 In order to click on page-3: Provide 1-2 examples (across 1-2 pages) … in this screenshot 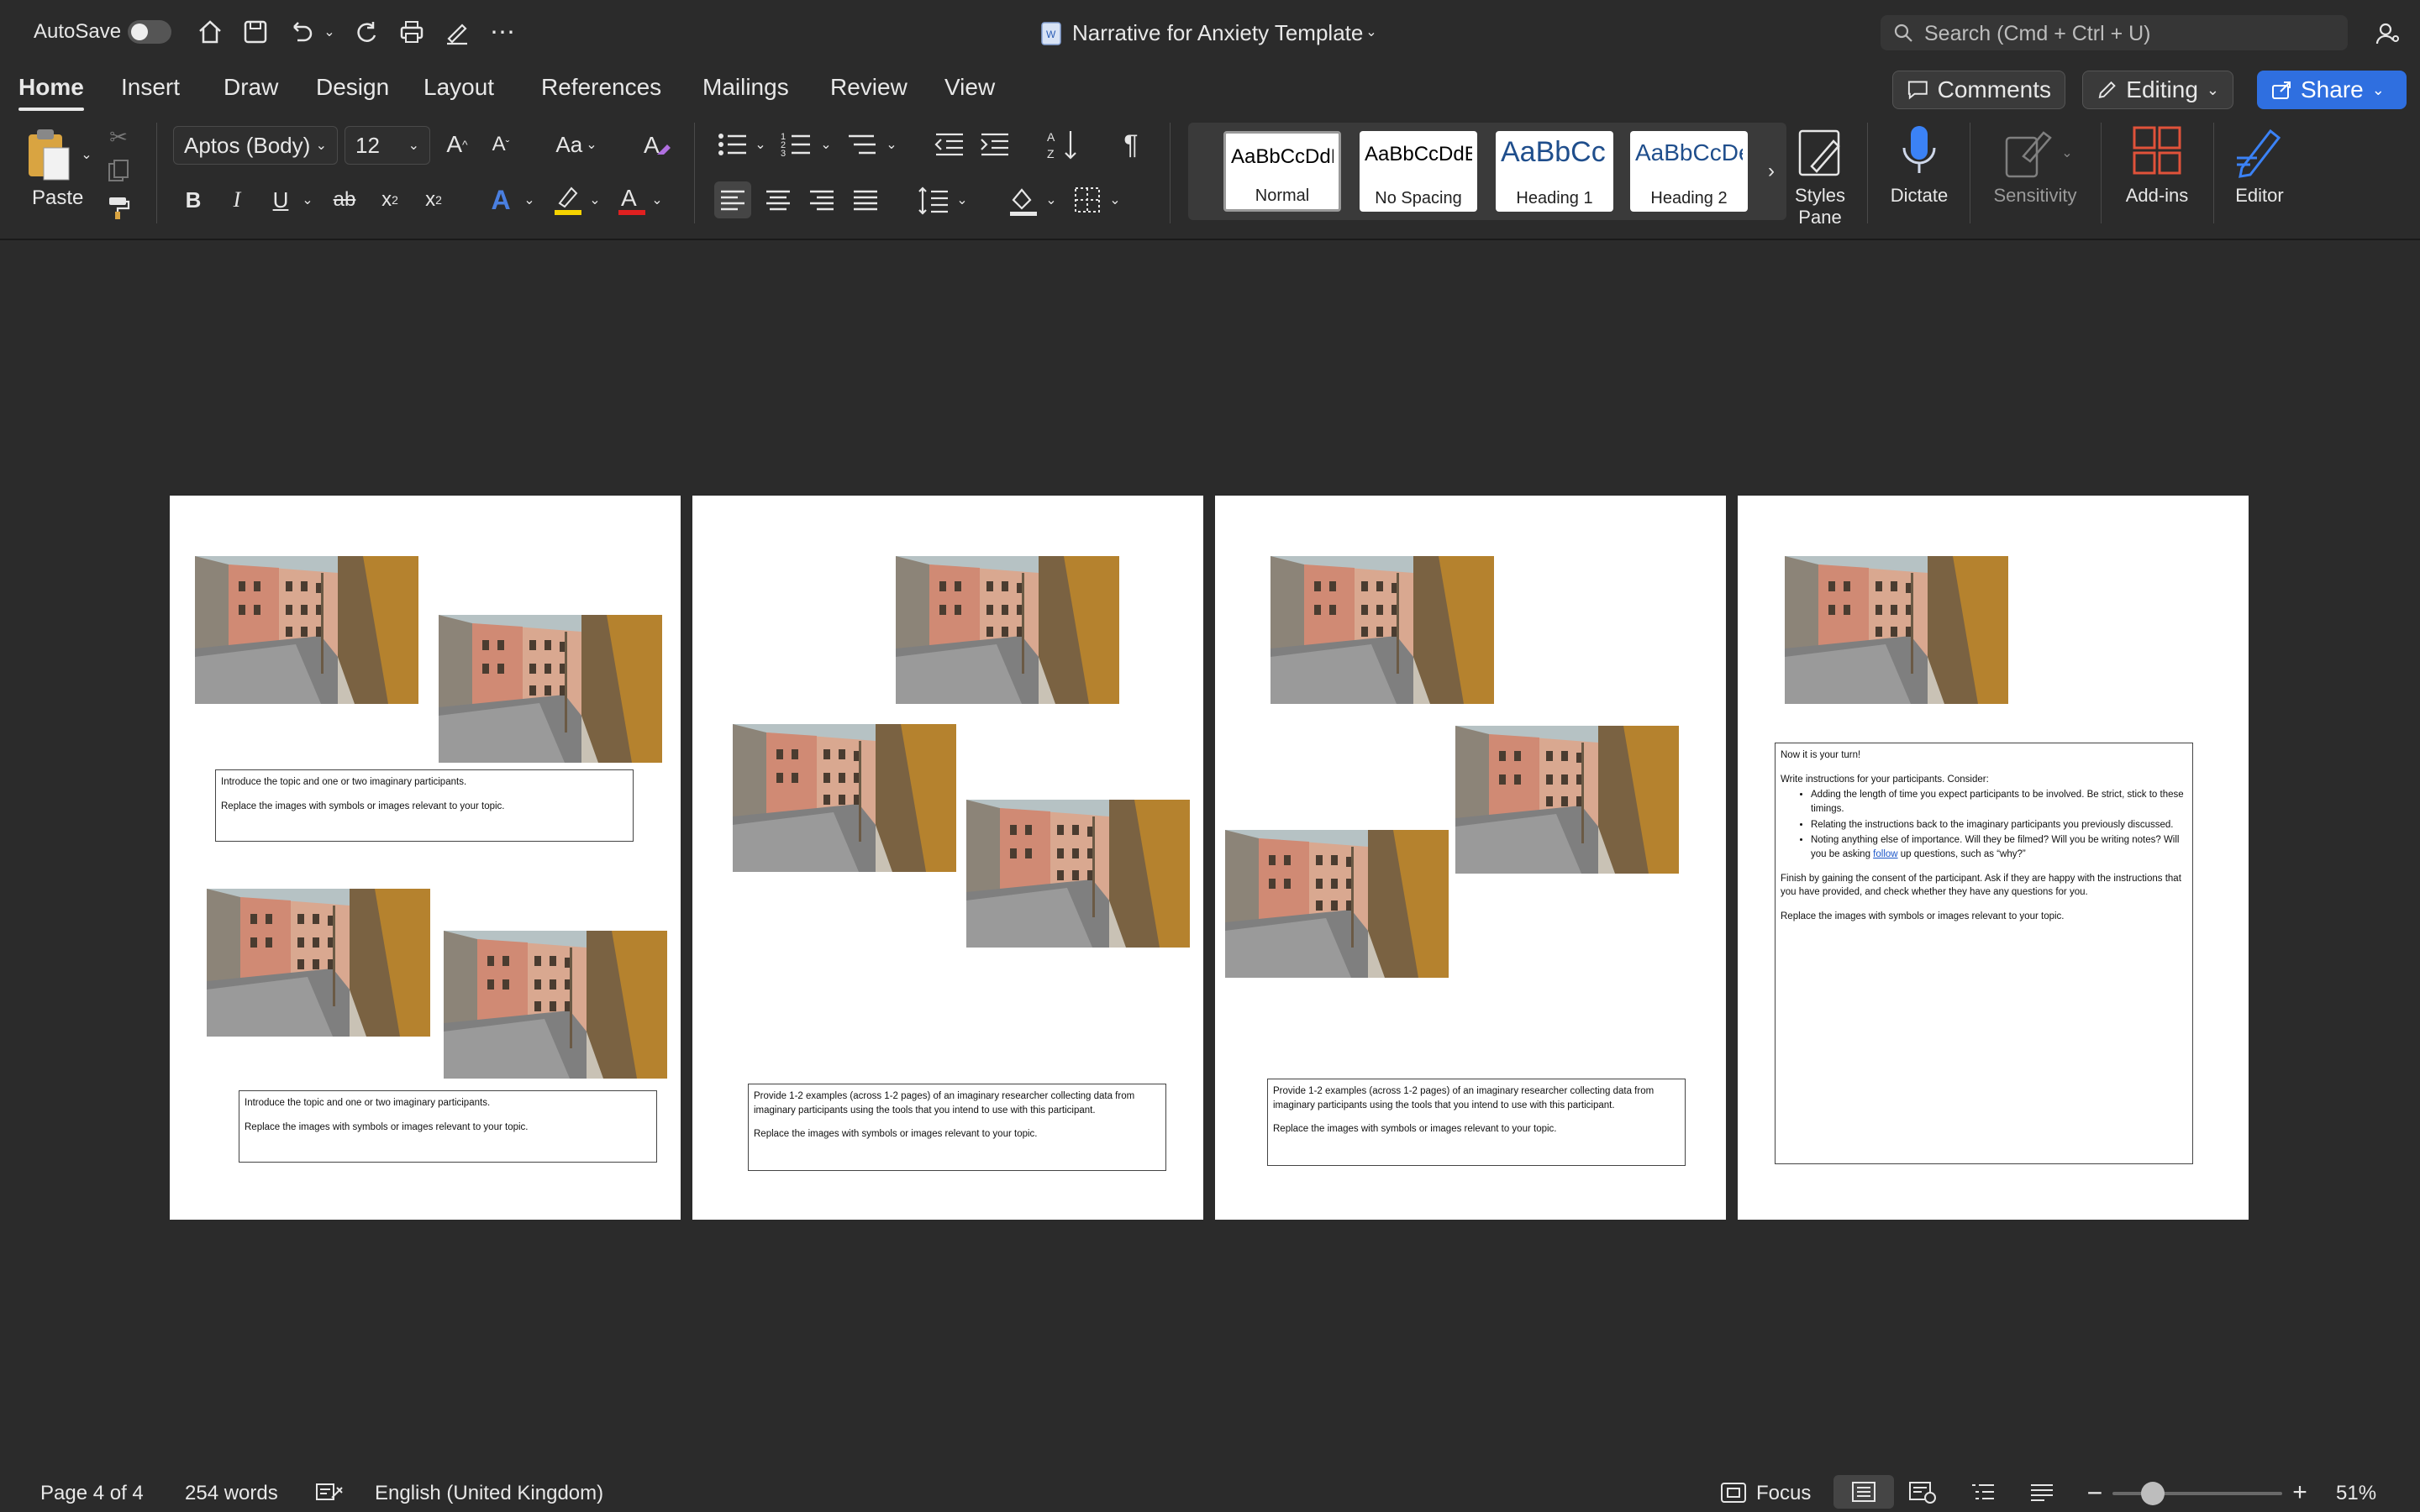, I will do `click(1470, 858)`.